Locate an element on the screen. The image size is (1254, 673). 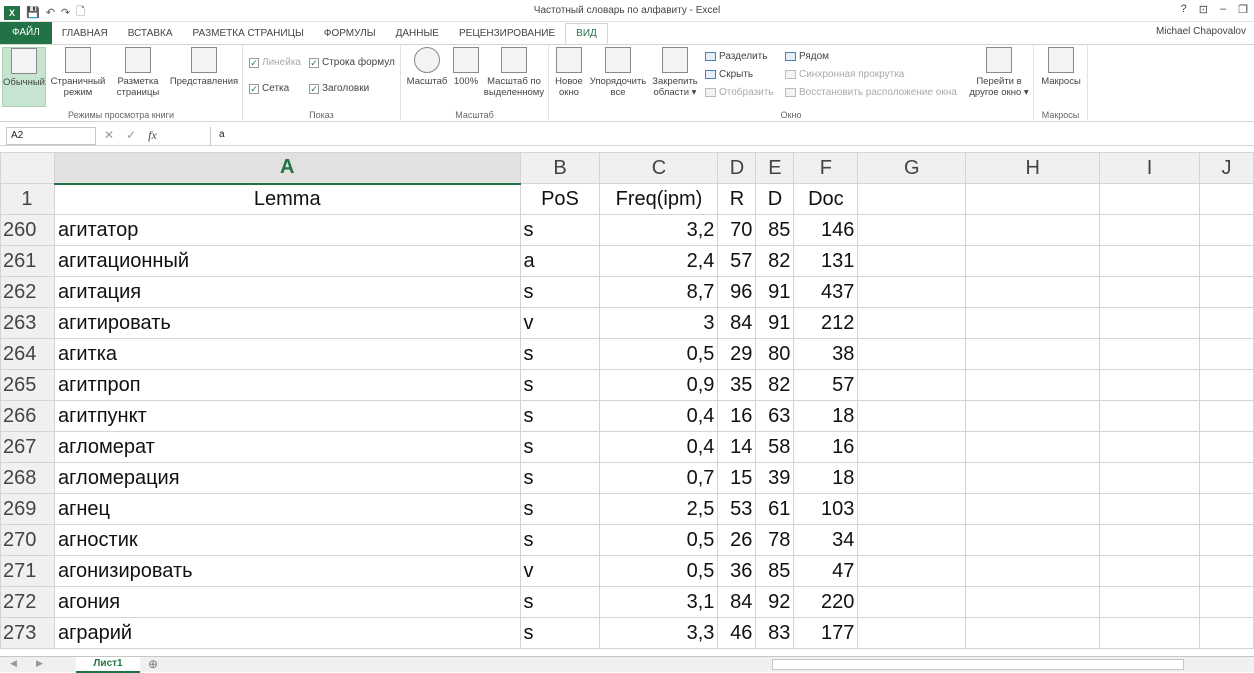
minimize-button: – is located at coordinates (1223, 9).